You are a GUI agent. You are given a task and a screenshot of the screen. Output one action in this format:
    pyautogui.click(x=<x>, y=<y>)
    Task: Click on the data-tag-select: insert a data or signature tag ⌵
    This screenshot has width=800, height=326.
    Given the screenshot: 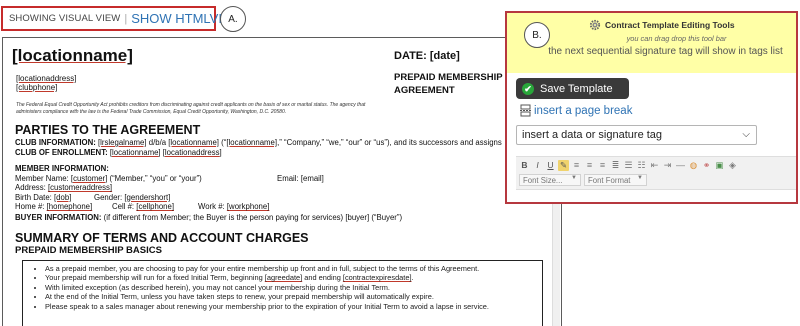 What is the action you would take?
    pyautogui.click(x=636, y=135)
    